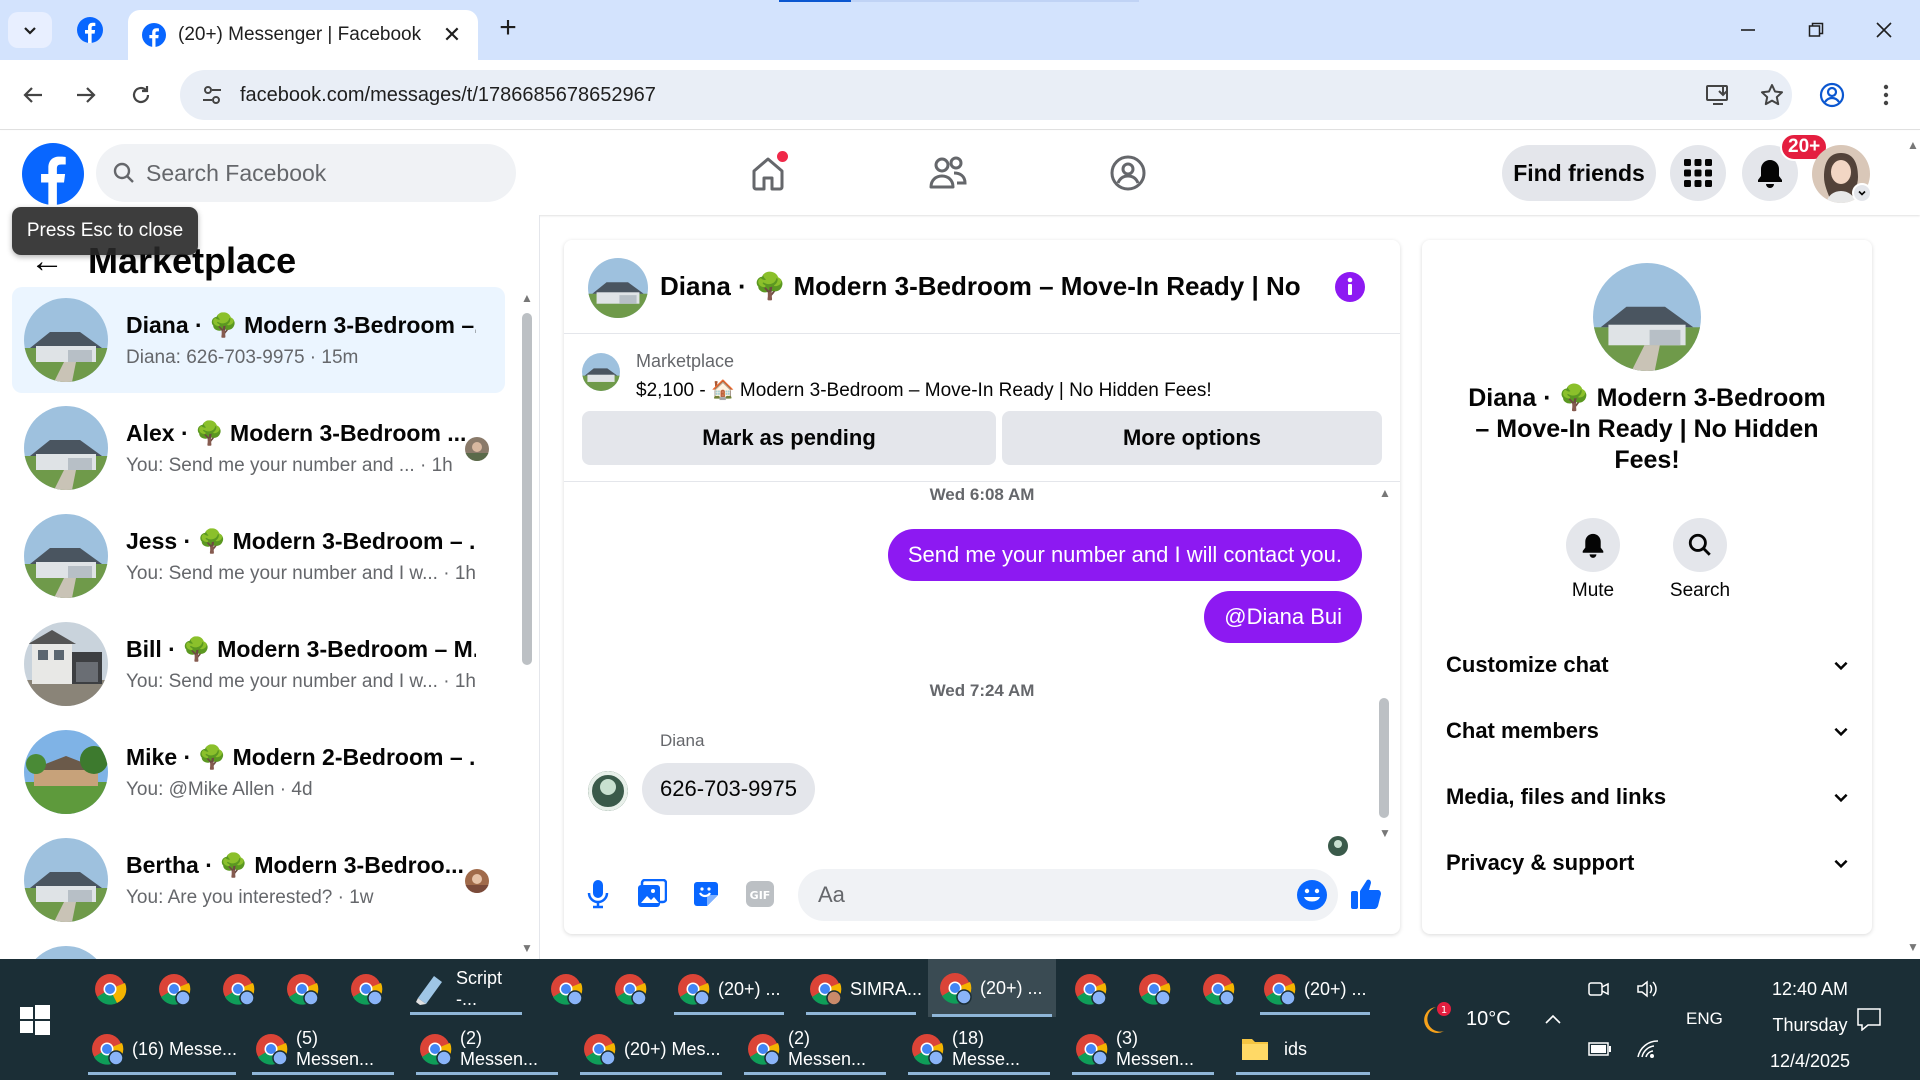 The height and width of the screenshot is (1080, 1920). What do you see at coordinates (768, 173) in the screenshot?
I see `nav-home` at bounding box center [768, 173].